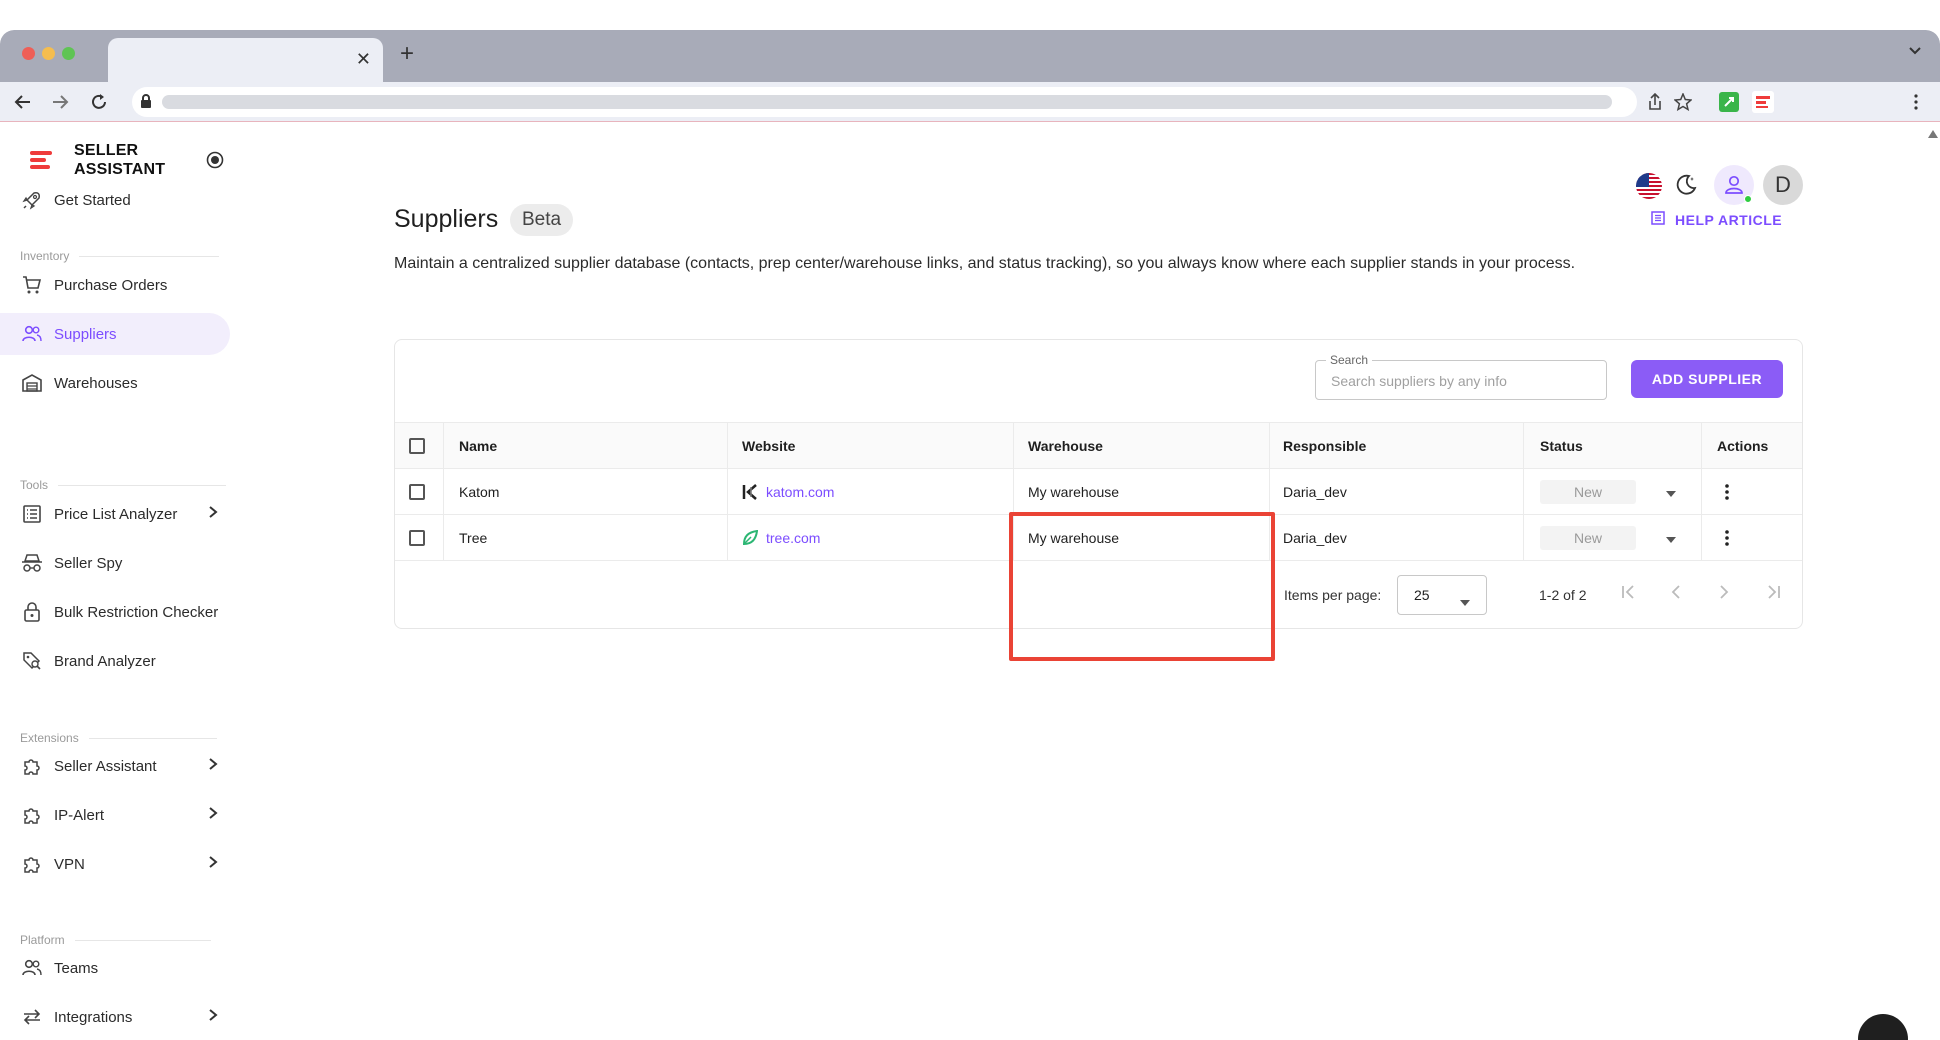 This screenshot has height=1040, width=1940. I want to click on scroll-up-arrow-icon, so click(1933, 134).